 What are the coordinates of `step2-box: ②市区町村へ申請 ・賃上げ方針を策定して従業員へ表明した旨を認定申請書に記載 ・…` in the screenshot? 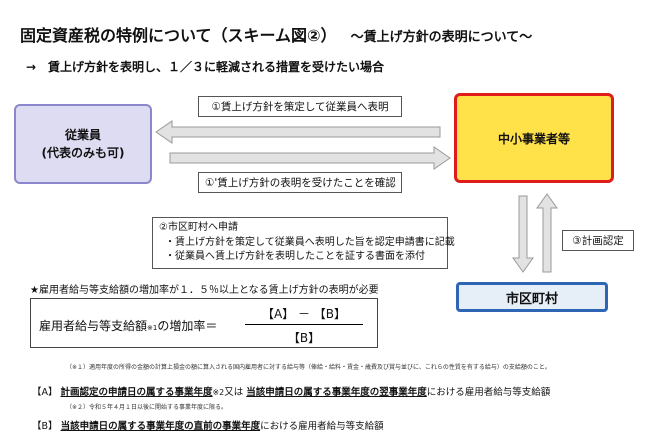 It's located at (303, 243).